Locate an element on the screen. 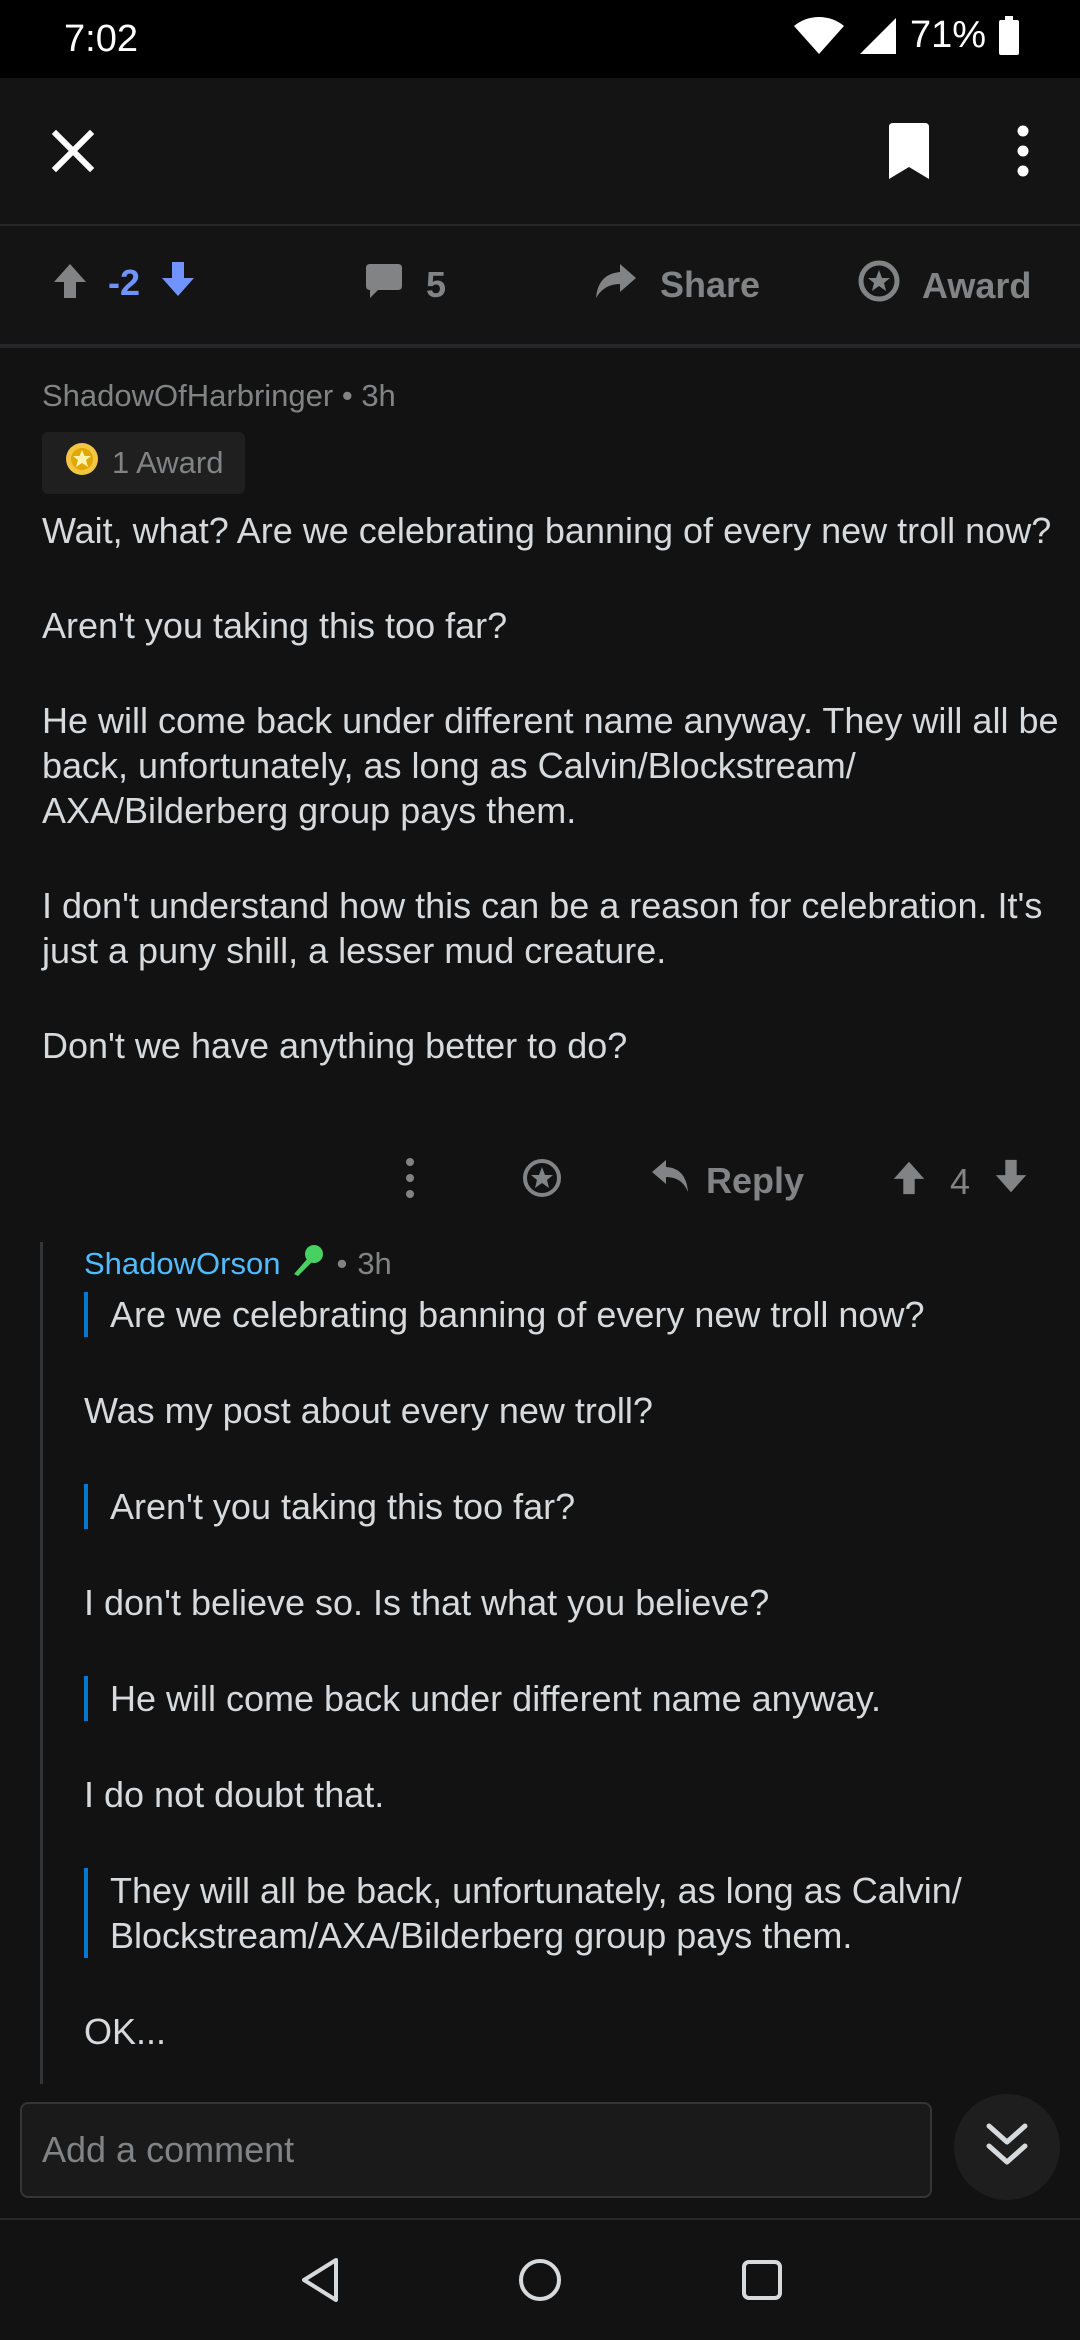 This screenshot has width=1080, height=2340. comment-vote-group: 4 is located at coordinates (960, 1181).